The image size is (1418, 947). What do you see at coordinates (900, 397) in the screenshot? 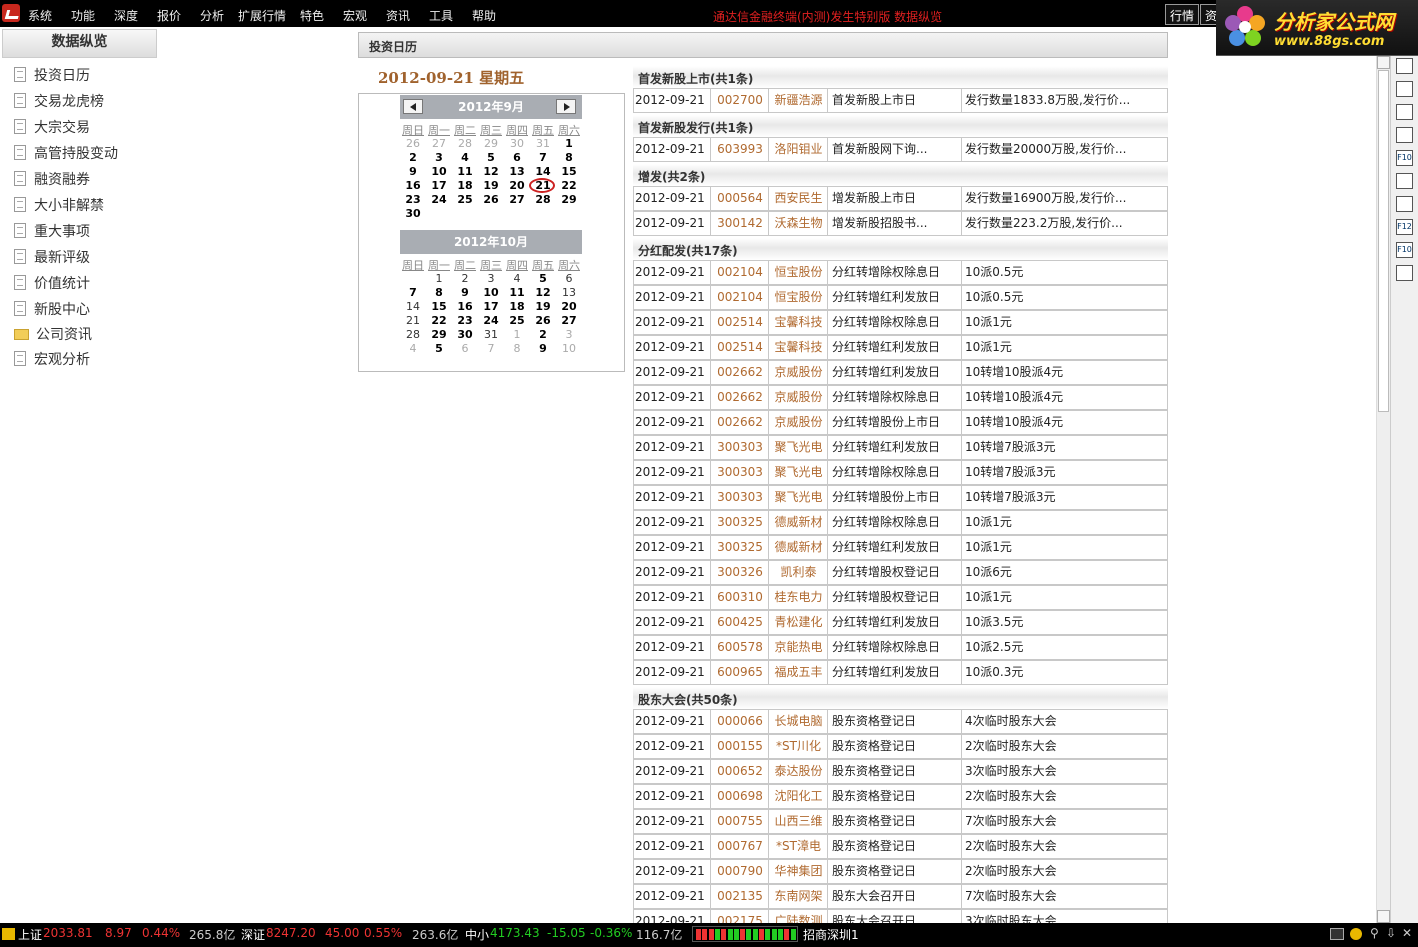
I see `table-row: 2012-09-21 002662 京威股份 分红转增除权除息日 10转增10股派4元` at bounding box center [900, 397].